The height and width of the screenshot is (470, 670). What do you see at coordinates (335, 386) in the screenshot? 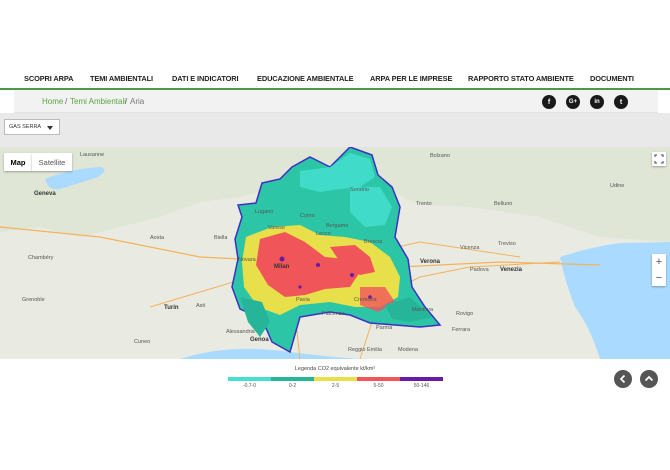
I see `legend-label: 2-5` at bounding box center [335, 386].